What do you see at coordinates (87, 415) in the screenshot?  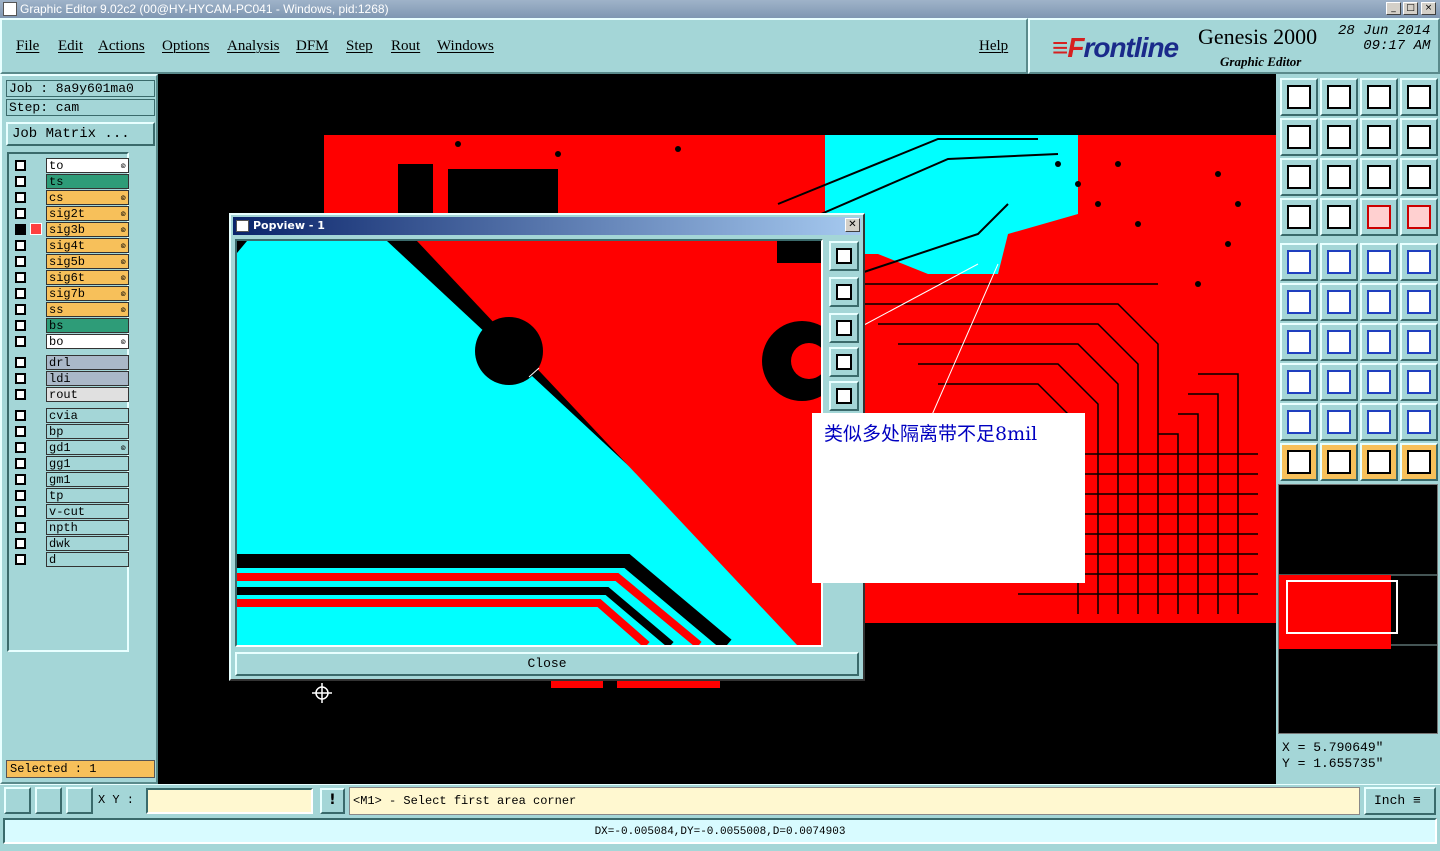 I see `layer-name: cvia` at bounding box center [87, 415].